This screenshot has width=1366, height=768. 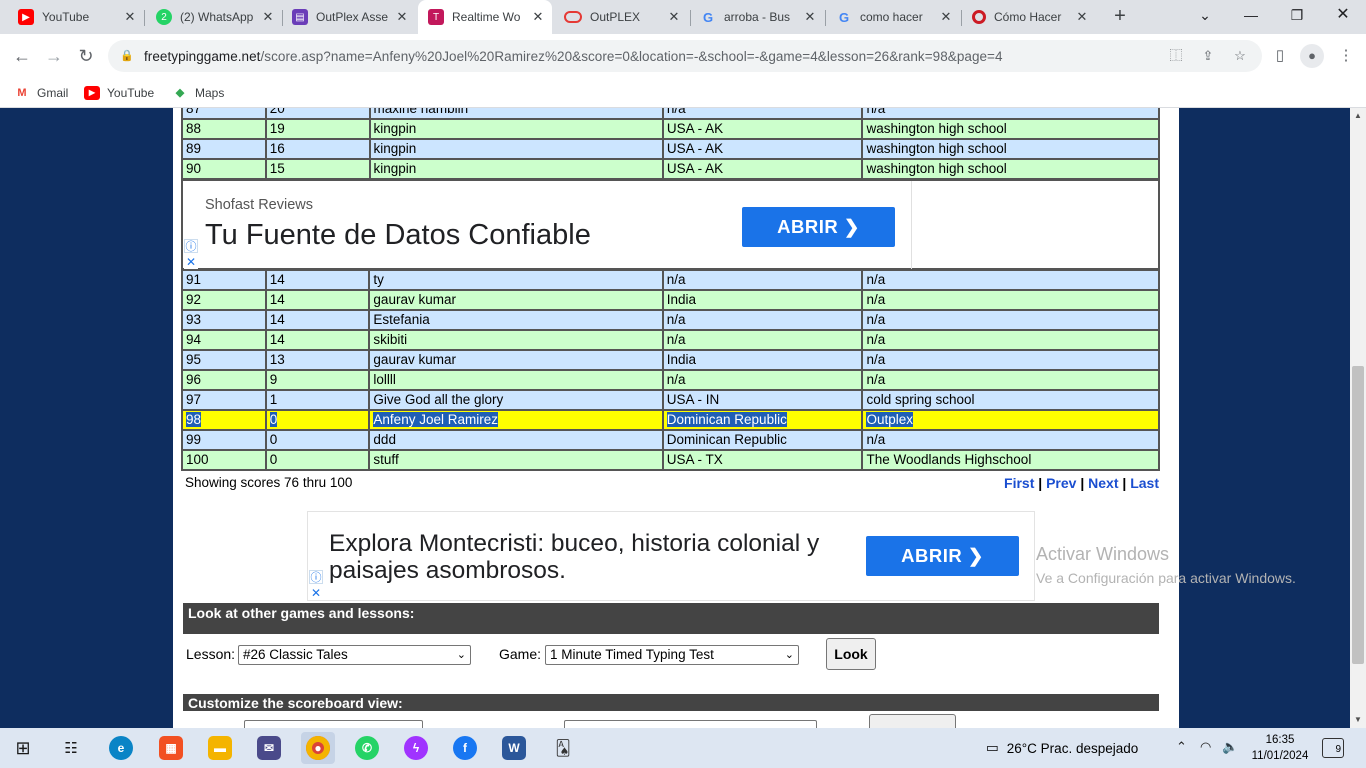 I want to click on cell-school: n/a, so click(x=1010, y=300).